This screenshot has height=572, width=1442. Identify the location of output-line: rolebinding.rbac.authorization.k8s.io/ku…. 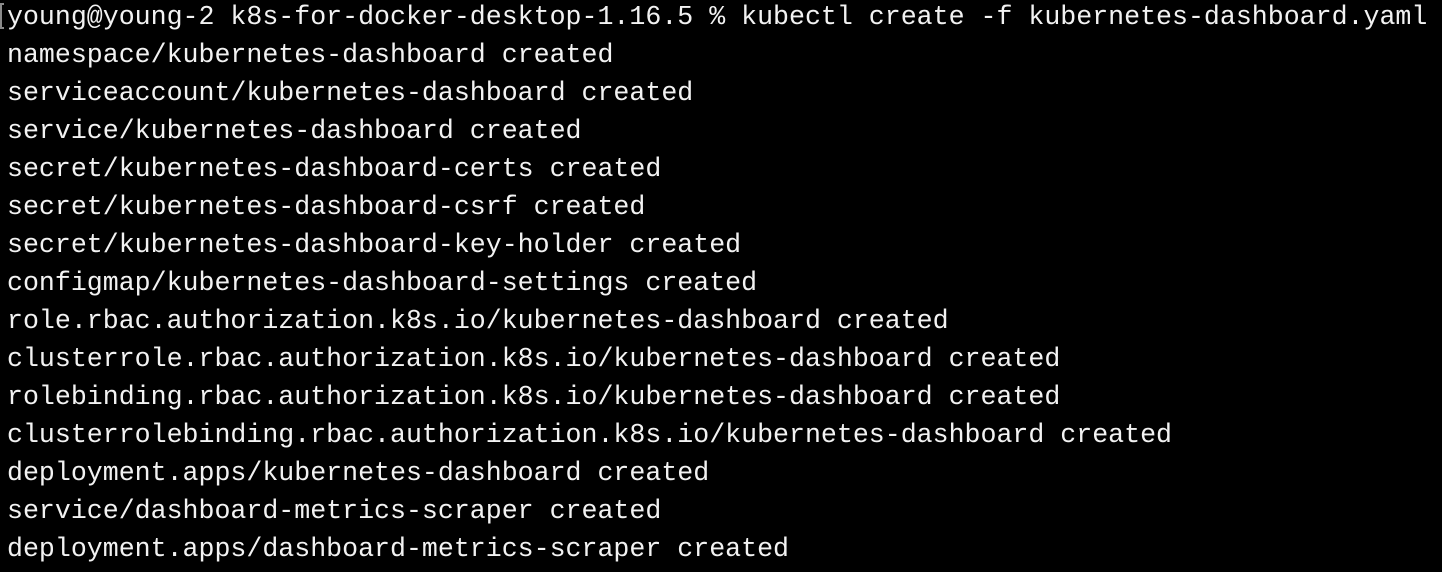
(534, 397).